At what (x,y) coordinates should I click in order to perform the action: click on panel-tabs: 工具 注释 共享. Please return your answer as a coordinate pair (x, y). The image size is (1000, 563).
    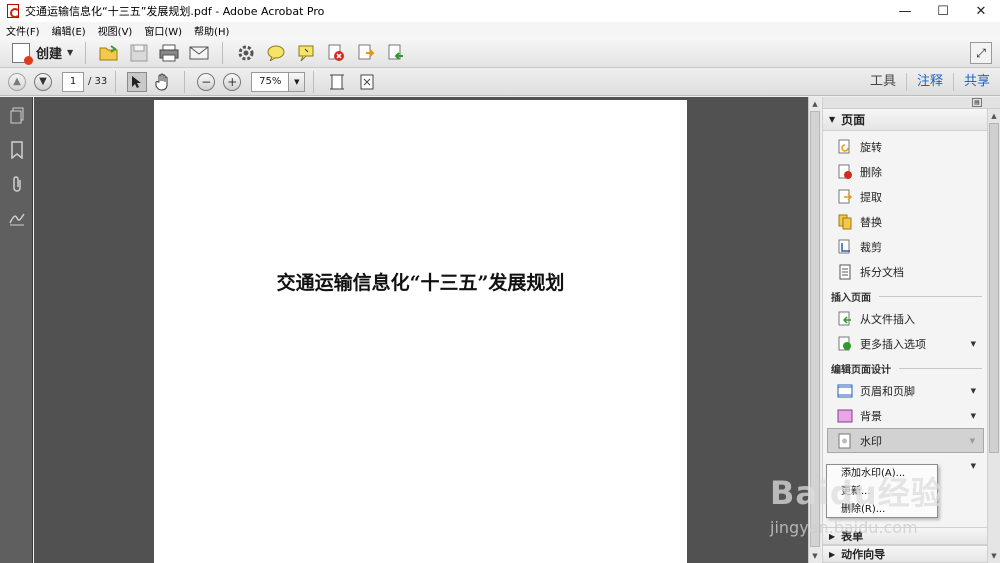
    Looking at the image, I should click on (930, 82).